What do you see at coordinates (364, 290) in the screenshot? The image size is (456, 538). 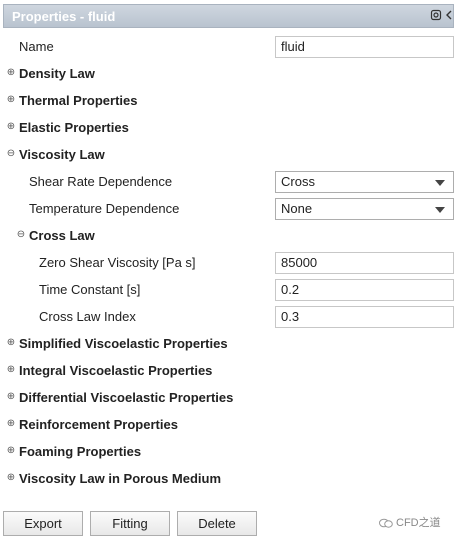 I see `time-constant-field: 0.2` at bounding box center [364, 290].